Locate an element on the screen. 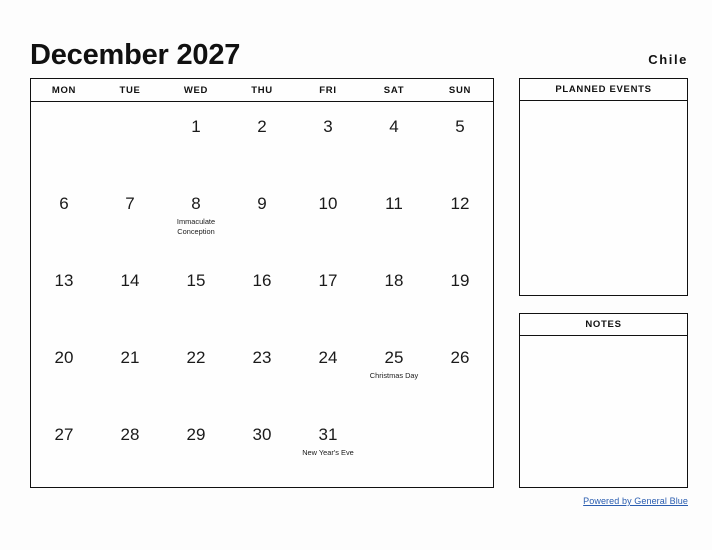 Image resolution: width=712 pixels, height=550 pixels. day-number: 25 is located at coordinates (394, 357).